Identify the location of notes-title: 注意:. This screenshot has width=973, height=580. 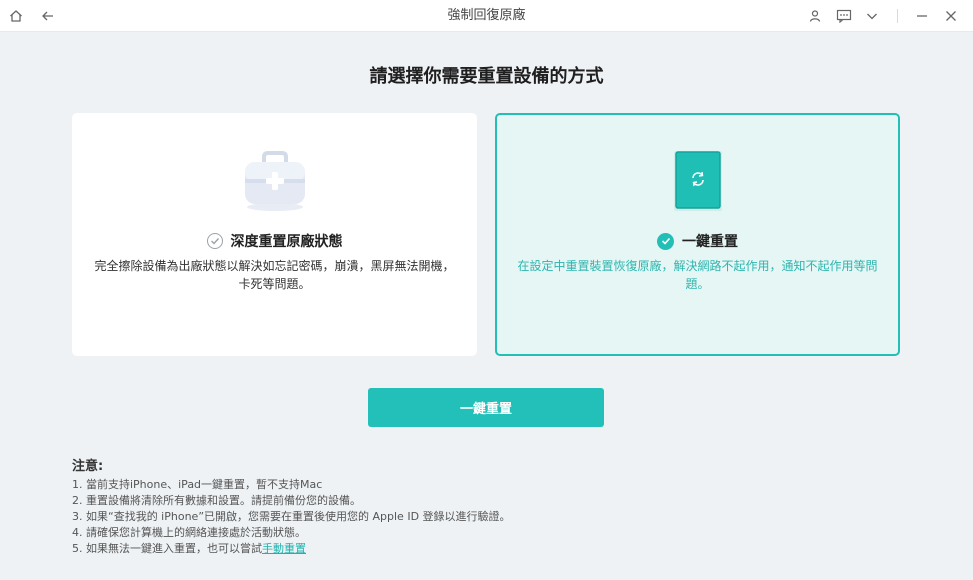
(88, 466).